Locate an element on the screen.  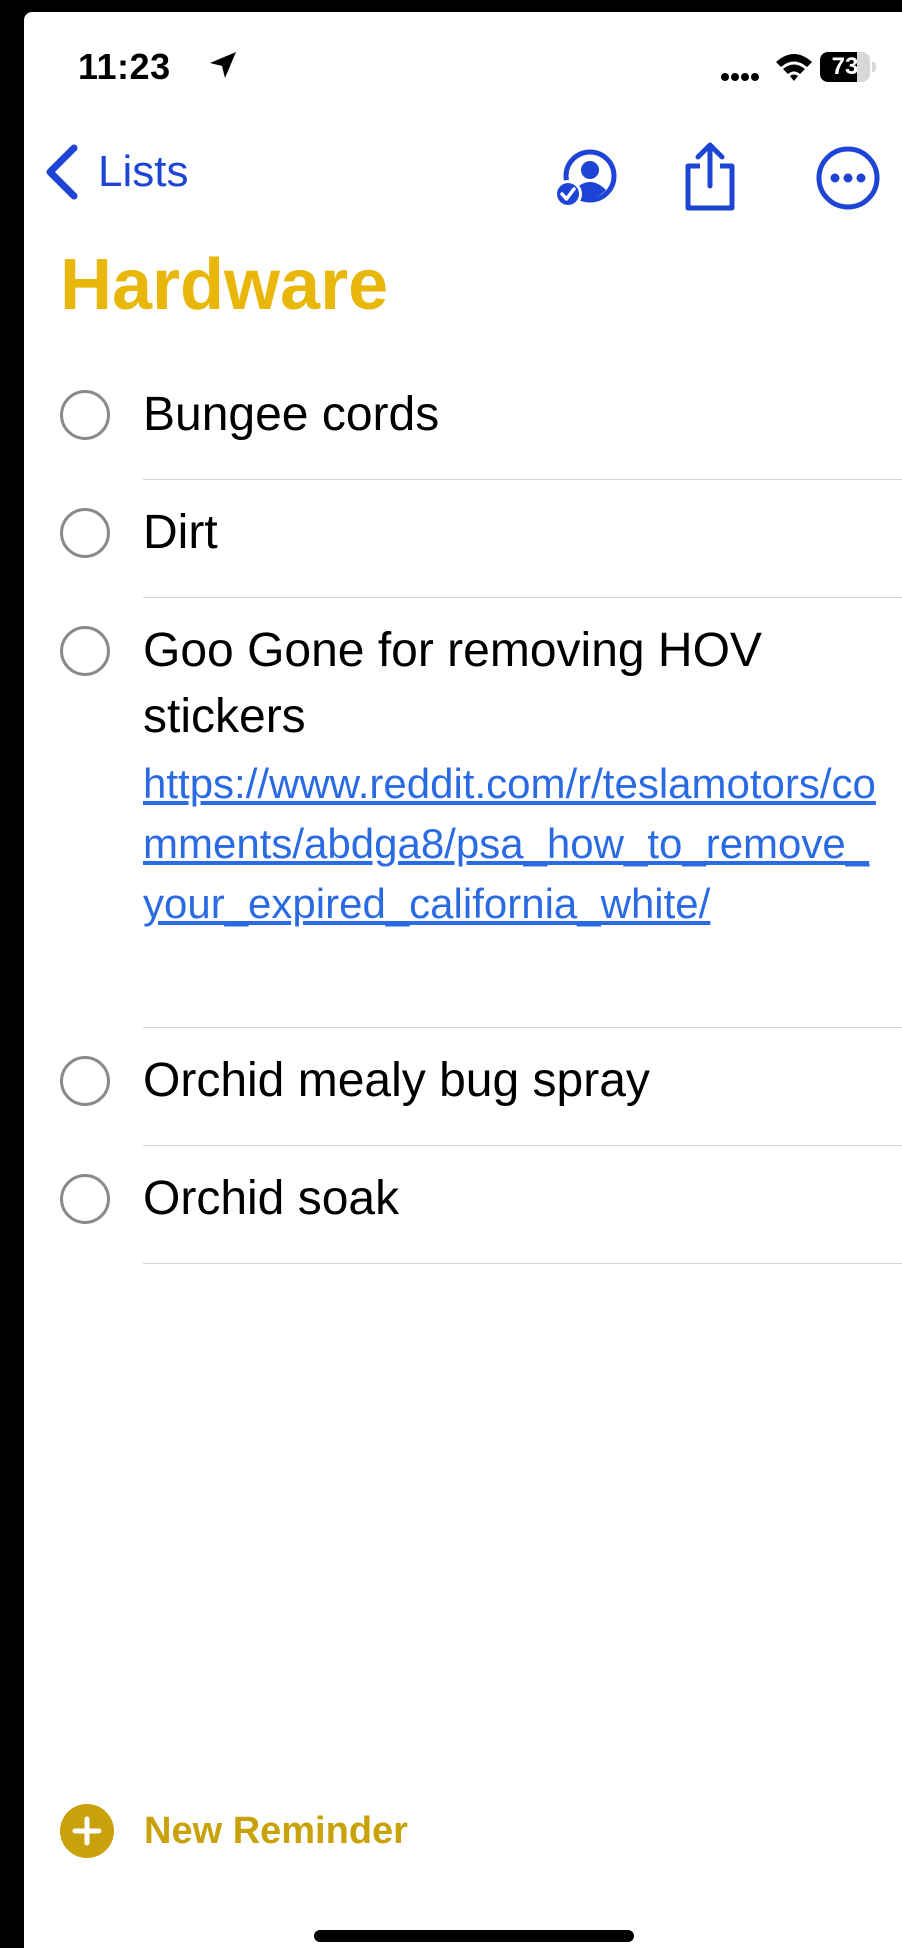
new-reminder-button: New Reminder is located at coordinates (234, 1831).